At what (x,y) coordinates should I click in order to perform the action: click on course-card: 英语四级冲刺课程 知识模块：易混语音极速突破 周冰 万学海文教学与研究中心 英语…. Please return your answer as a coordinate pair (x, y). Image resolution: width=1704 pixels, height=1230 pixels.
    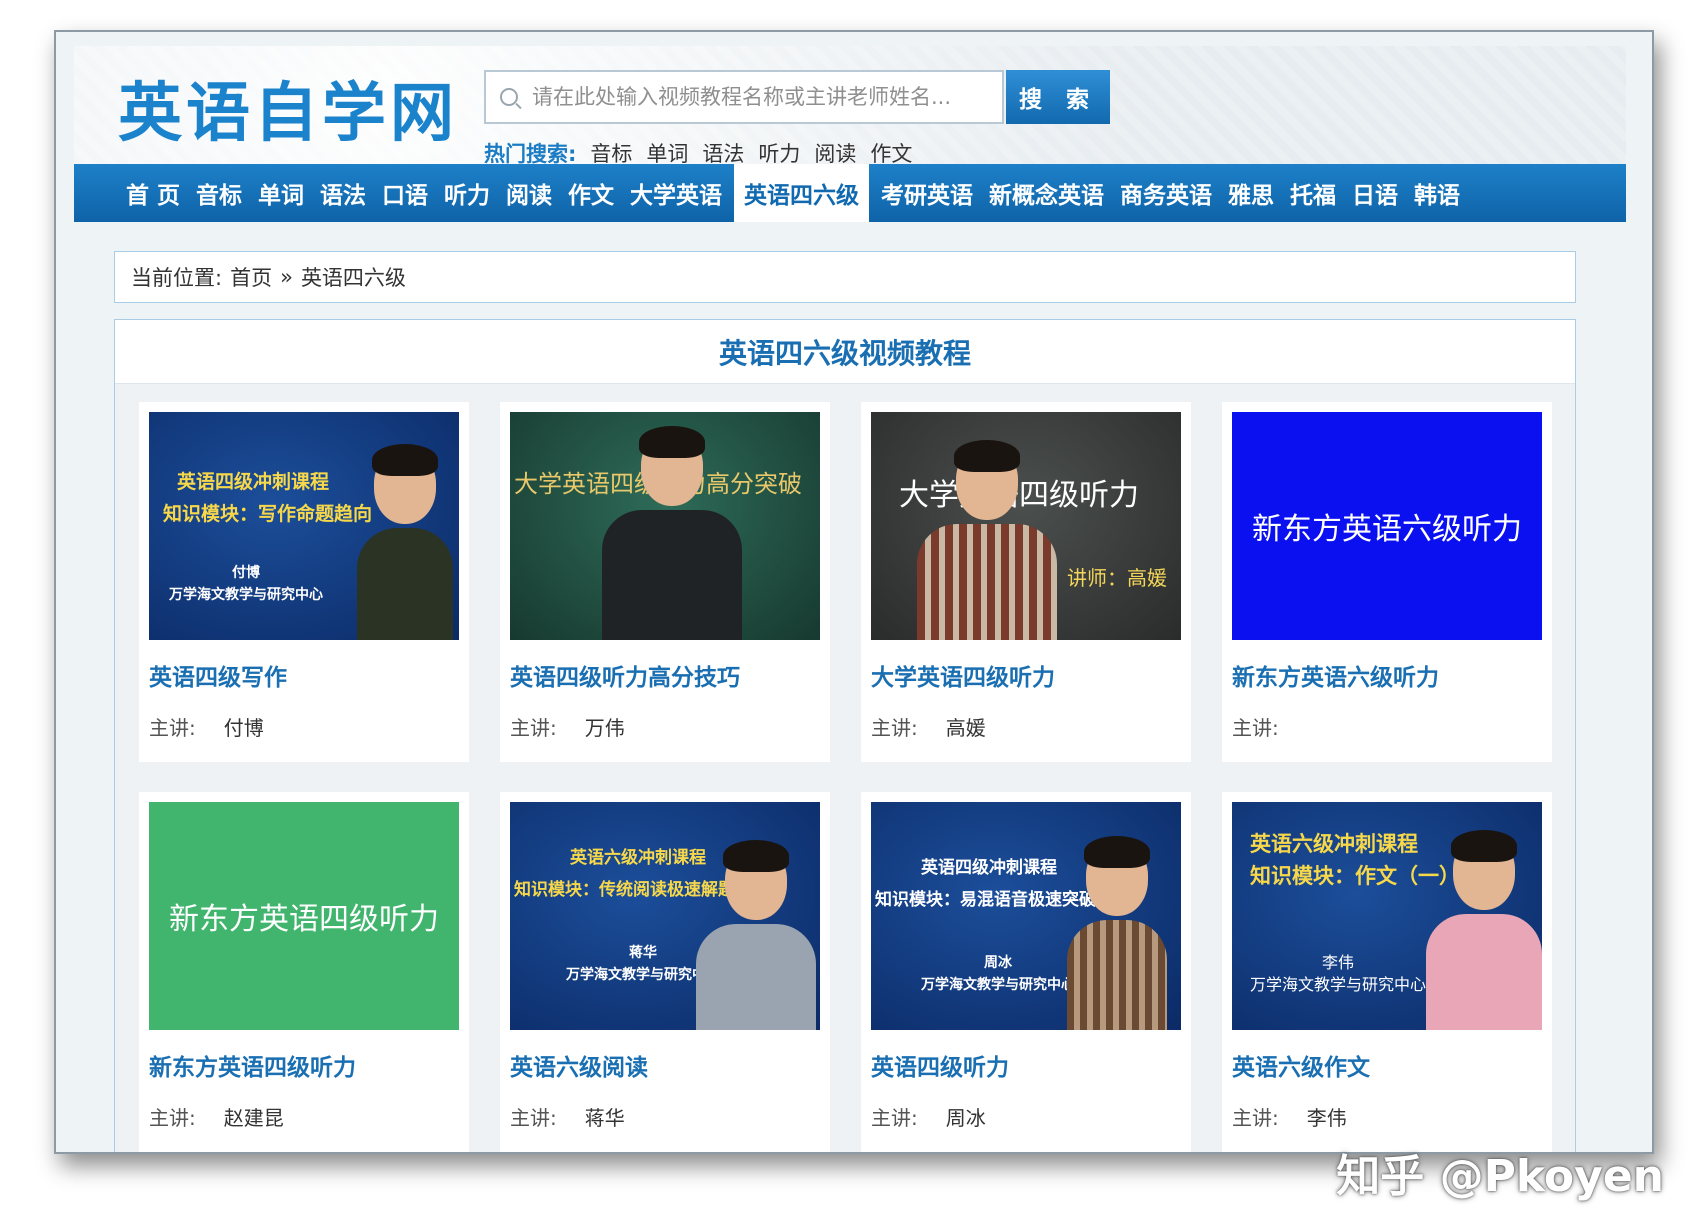
    Looking at the image, I should click on (1026, 972).